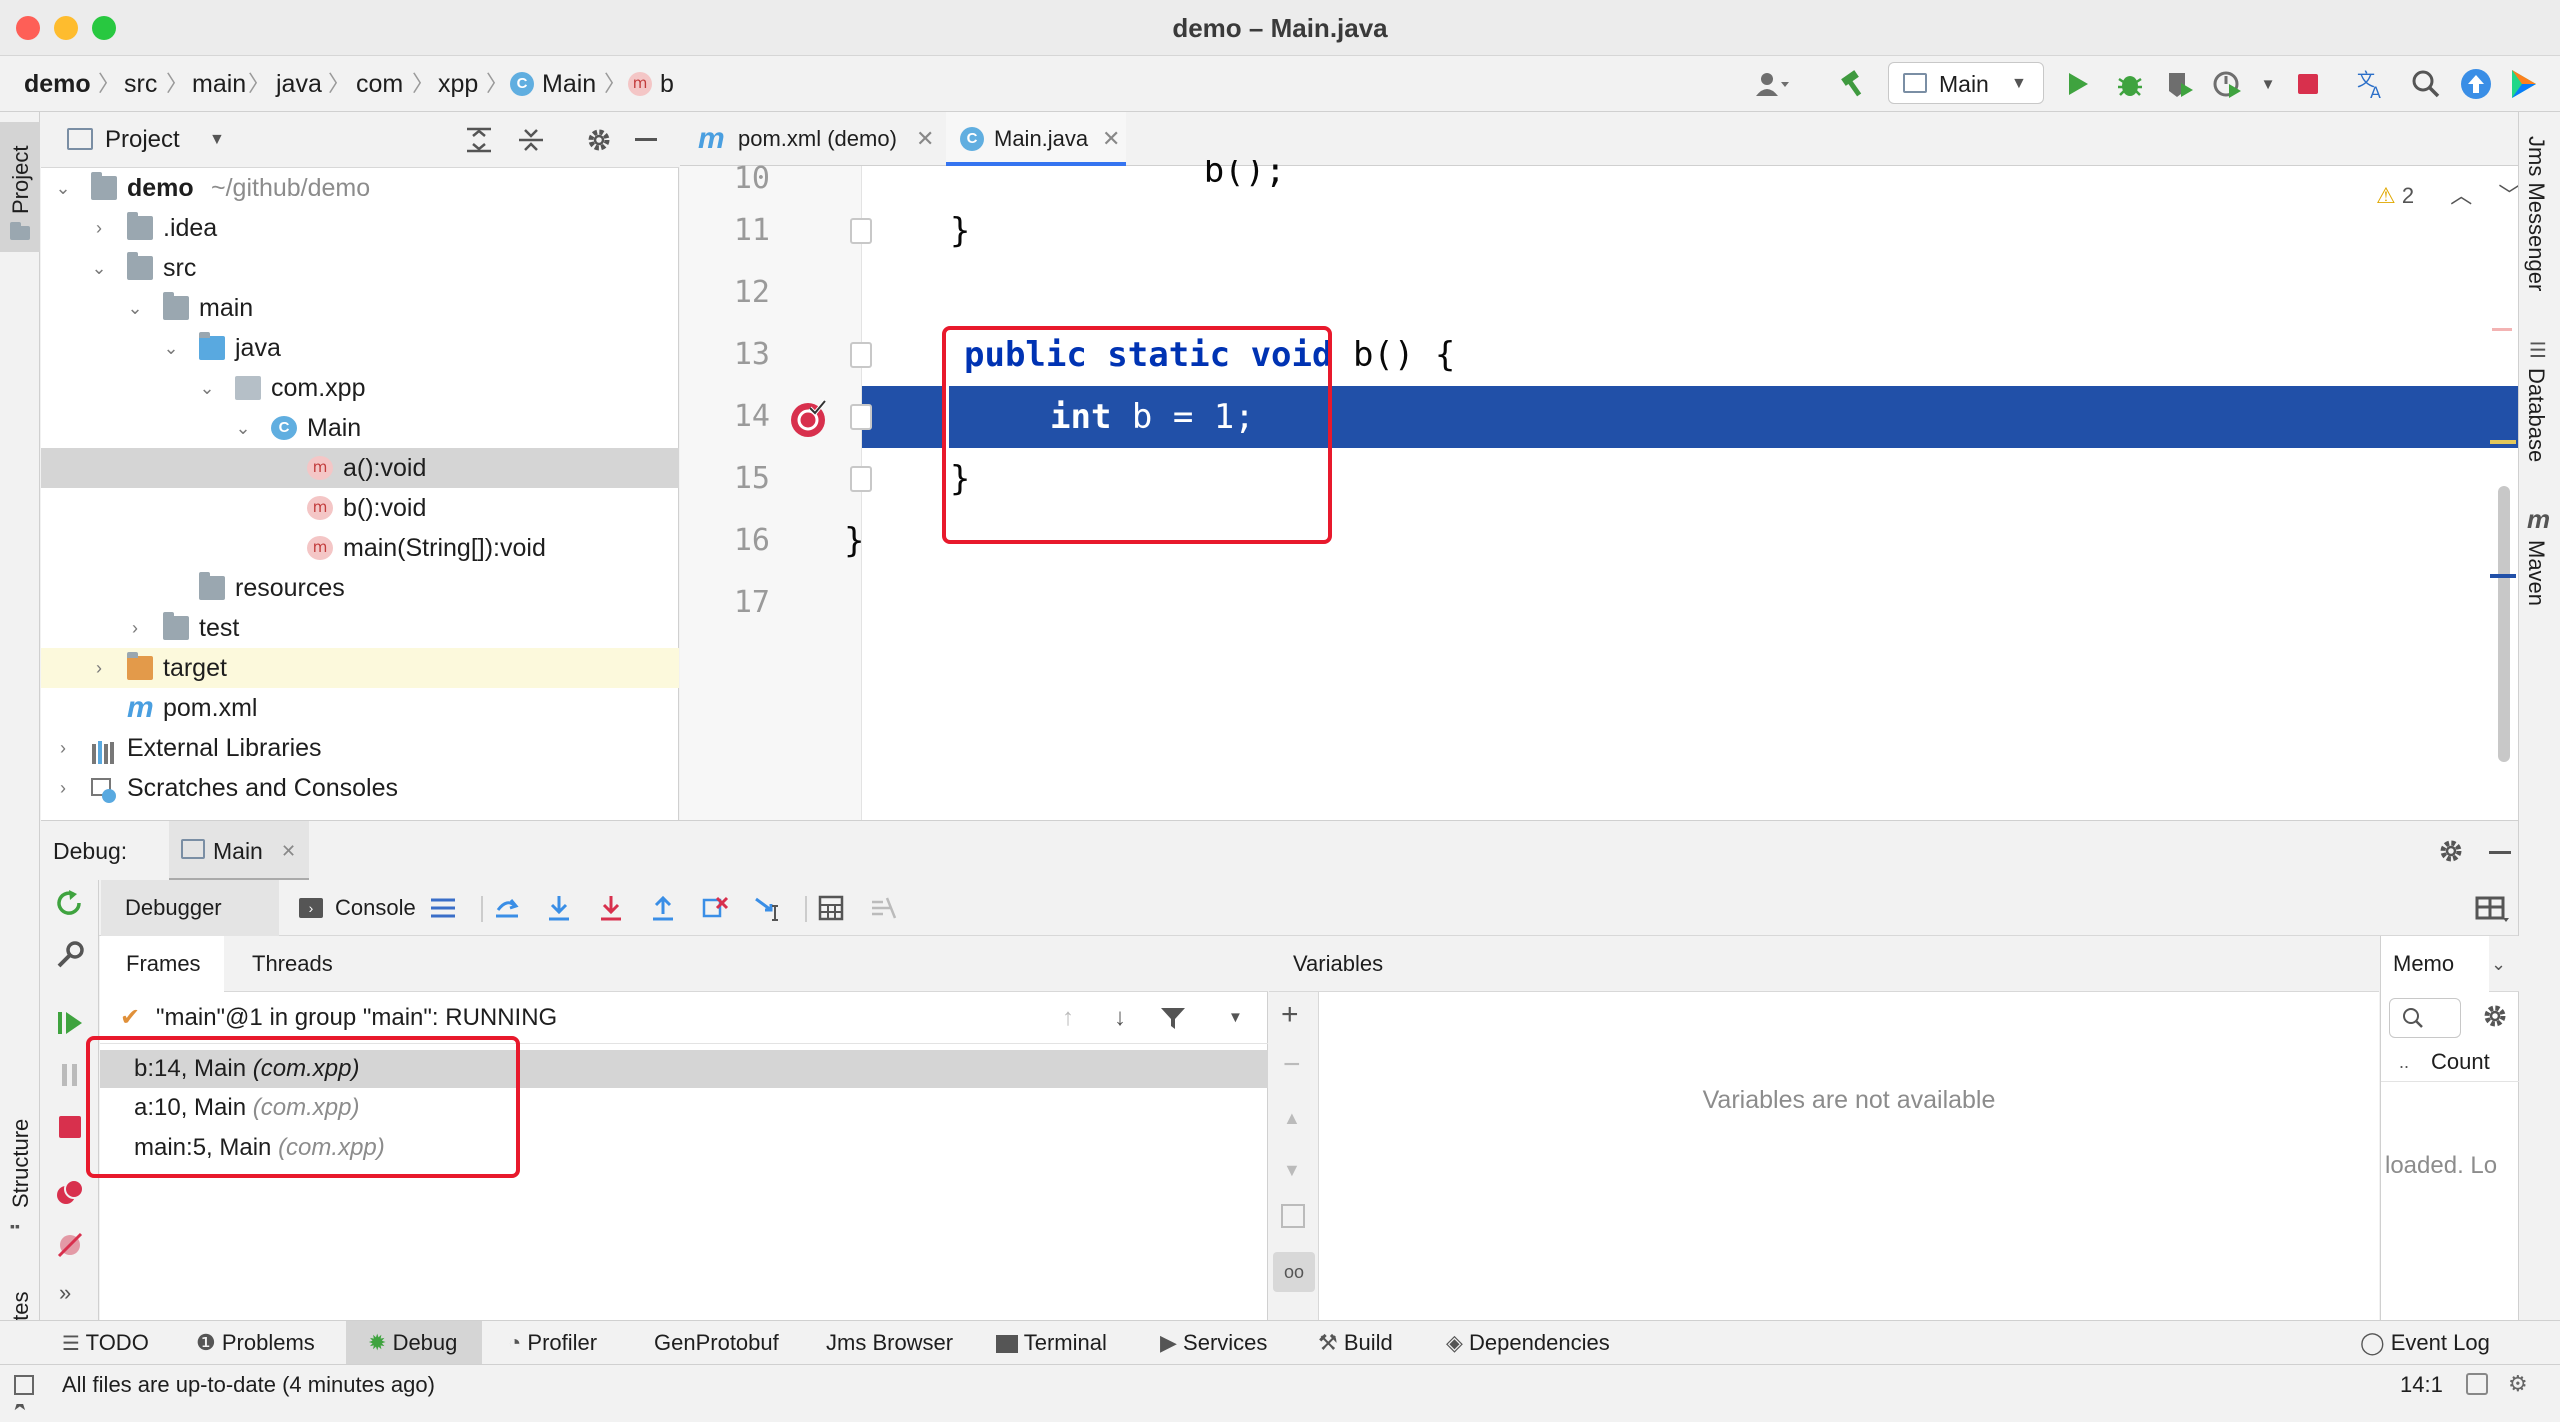  I want to click on tree-item-main: ⌄ main, so click(360, 308).